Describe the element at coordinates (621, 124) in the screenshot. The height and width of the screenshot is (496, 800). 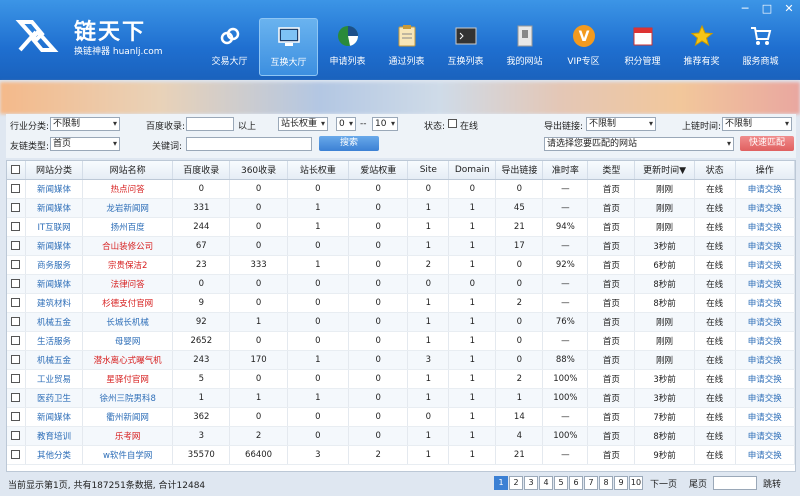
I see `export-select: 不限制` at that location.